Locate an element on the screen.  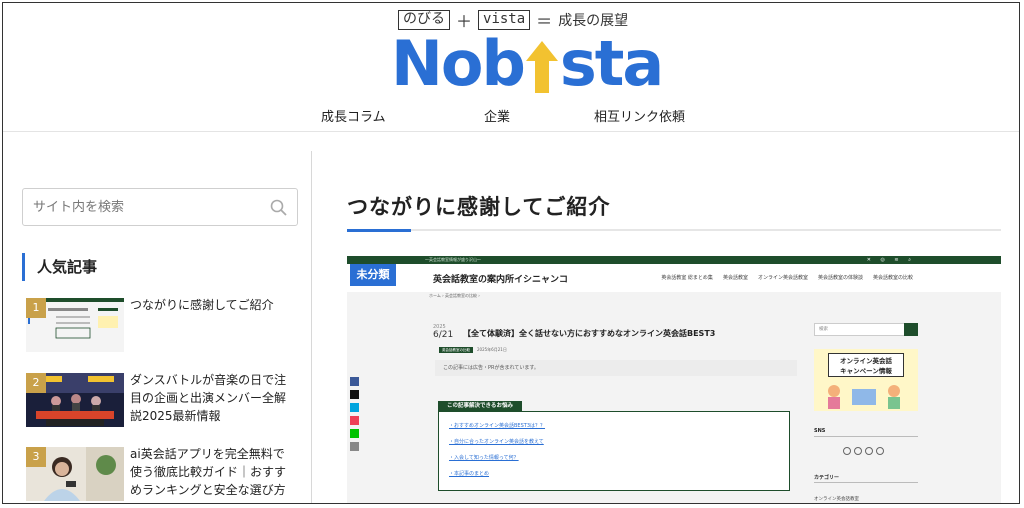
site-logo: Nob sta is located at coordinates (527, 63).